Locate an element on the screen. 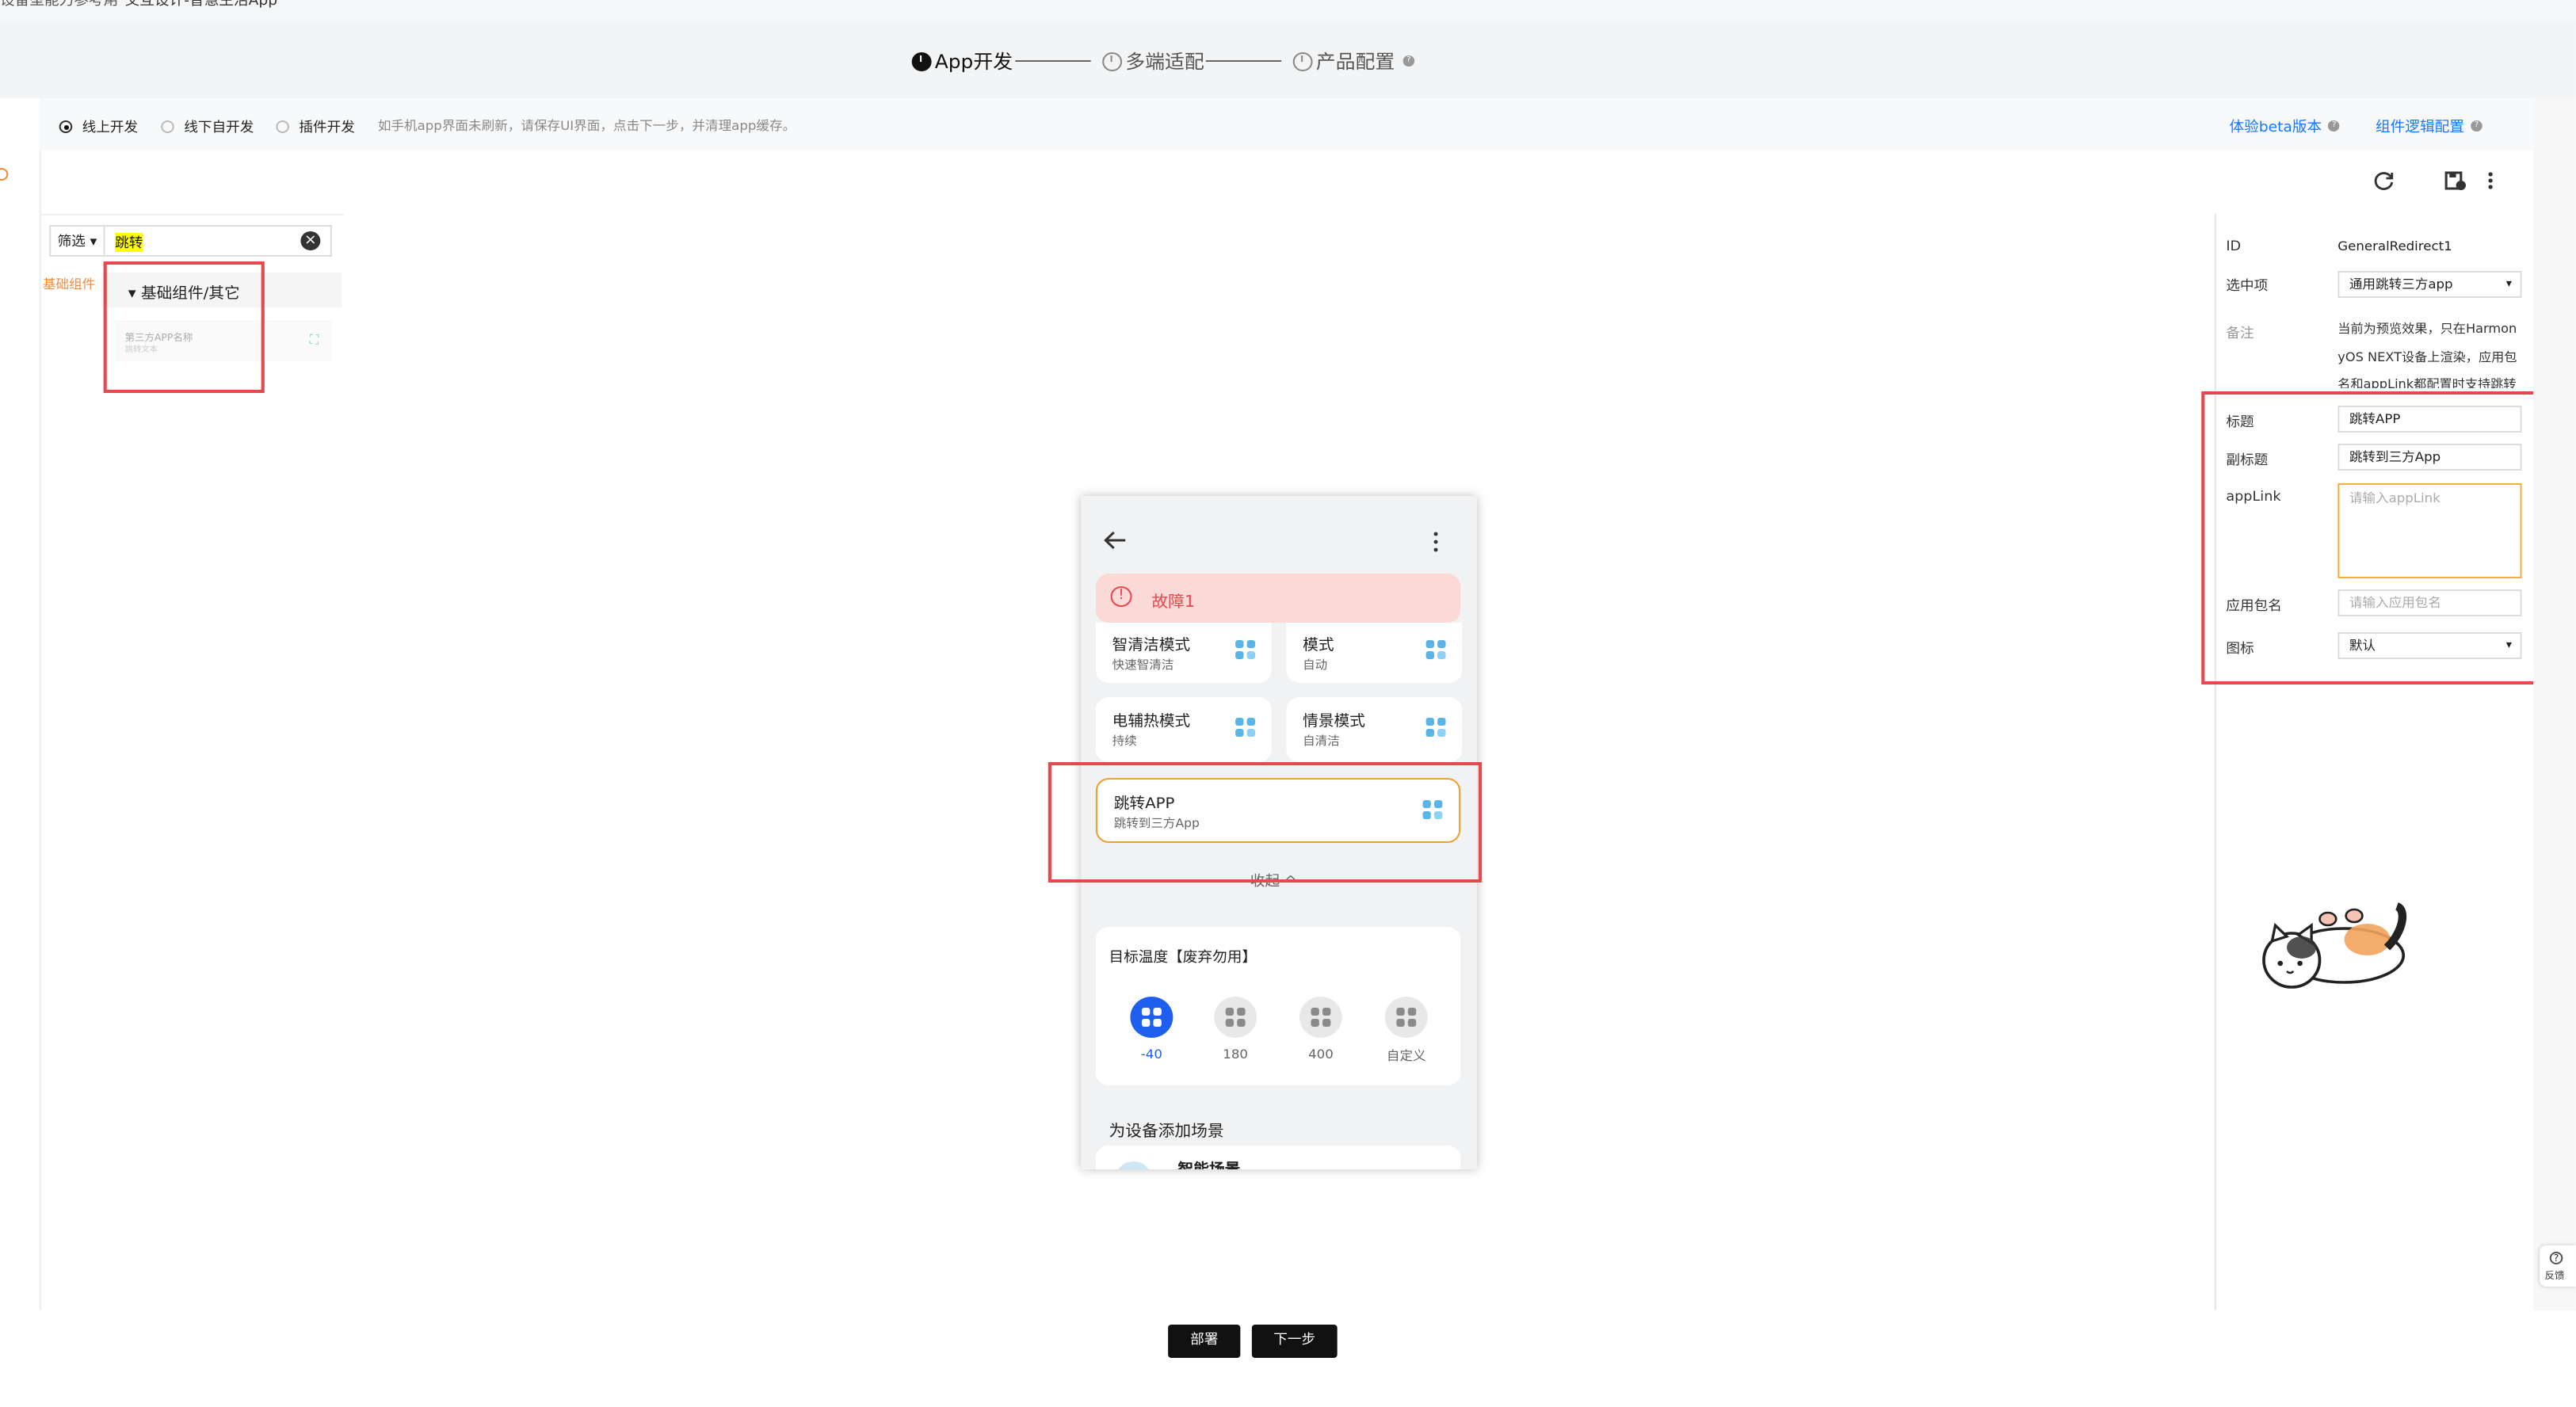 This screenshot has height=1407, width=2576. radio-label: 线上开发 is located at coordinates (110, 128).